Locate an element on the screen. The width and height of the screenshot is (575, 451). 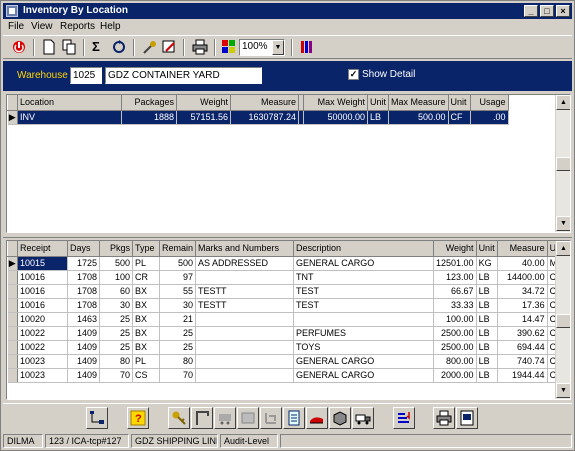
cell-description is located at coordinates (364, 319).